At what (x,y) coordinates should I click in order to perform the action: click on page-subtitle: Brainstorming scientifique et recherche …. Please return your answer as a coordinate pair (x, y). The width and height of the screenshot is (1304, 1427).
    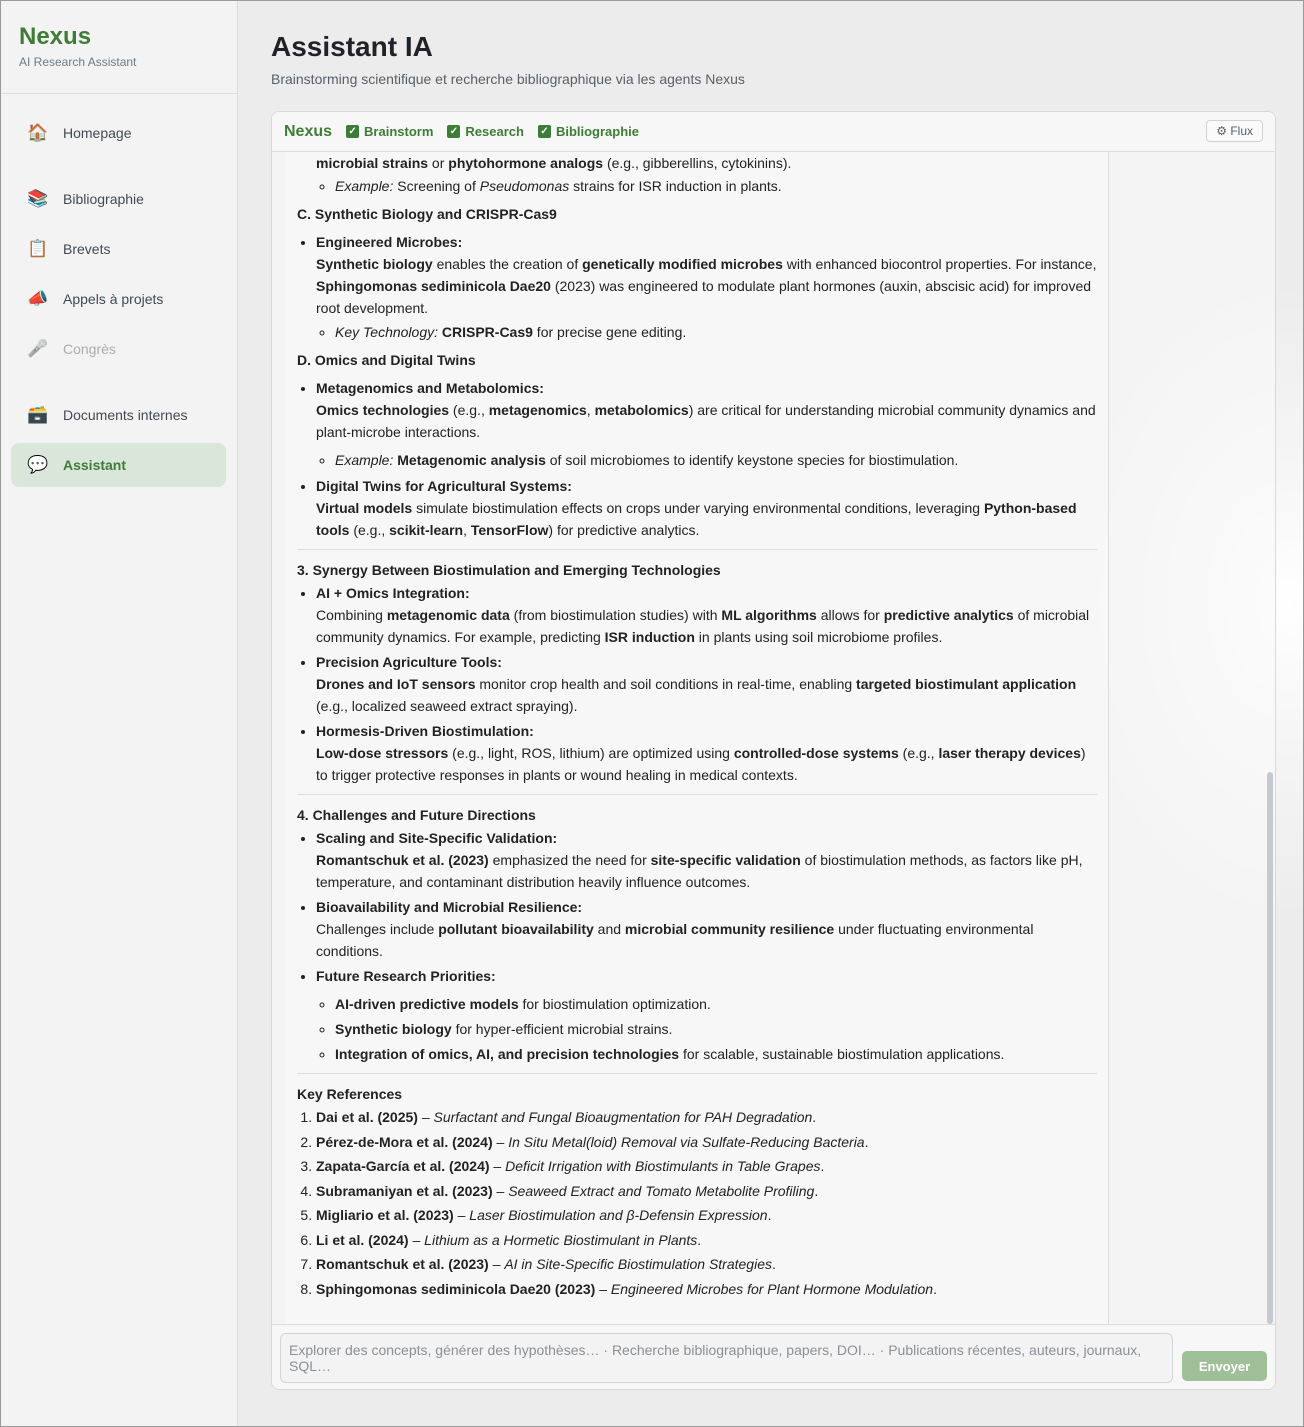
    Looking at the image, I should click on (508, 79).